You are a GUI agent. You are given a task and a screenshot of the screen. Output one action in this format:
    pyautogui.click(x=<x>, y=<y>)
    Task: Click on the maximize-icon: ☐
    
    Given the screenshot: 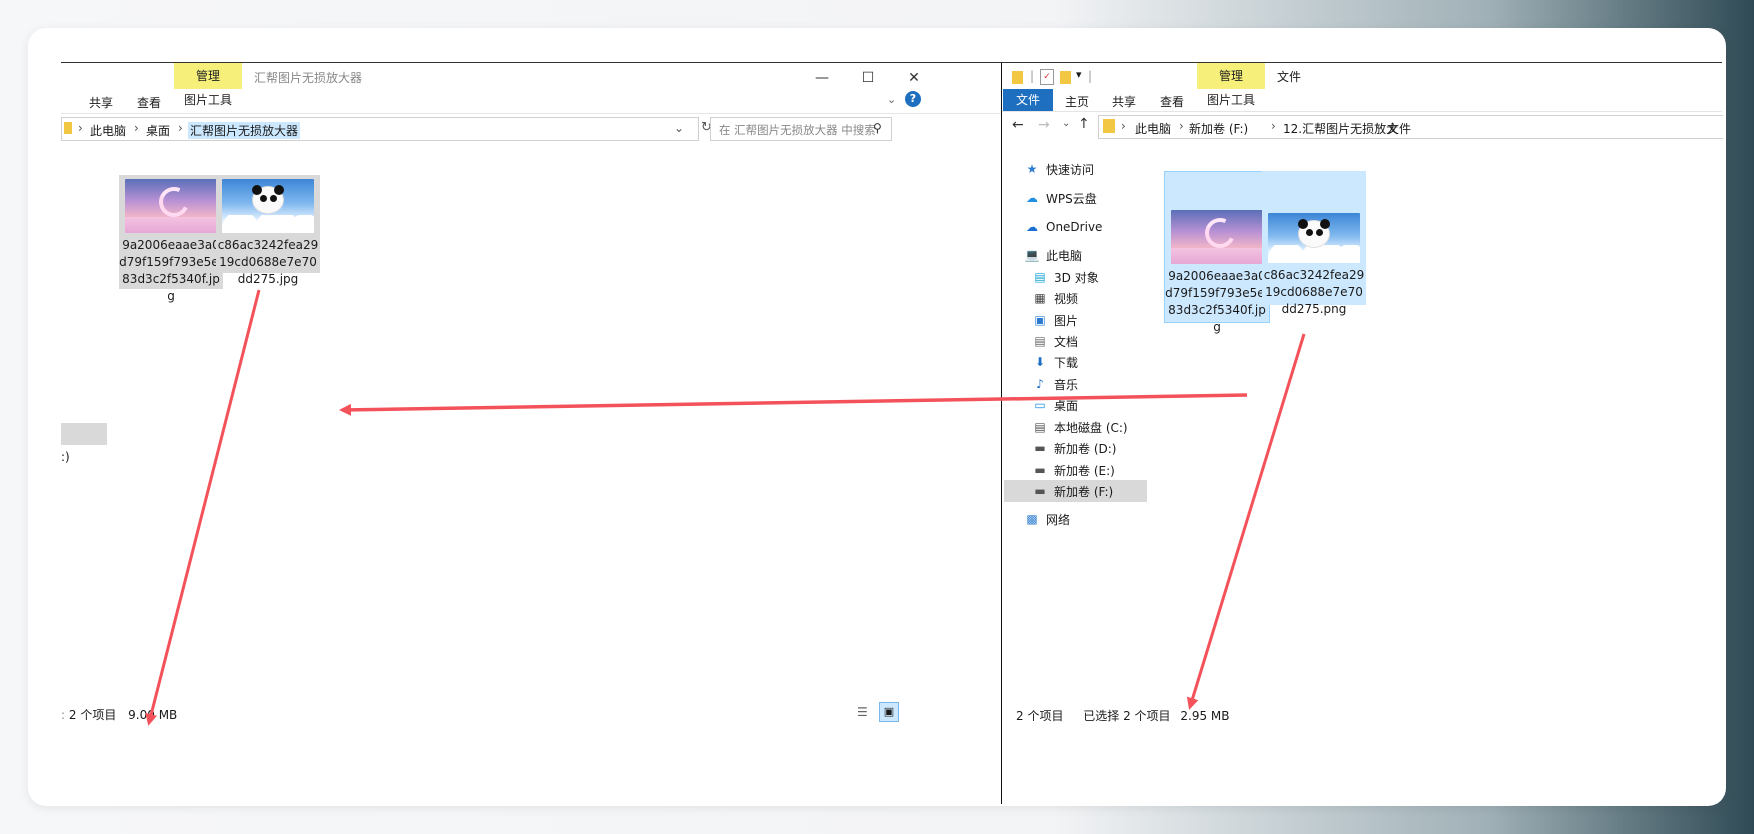 What is the action you would take?
    pyautogui.click(x=868, y=78)
    